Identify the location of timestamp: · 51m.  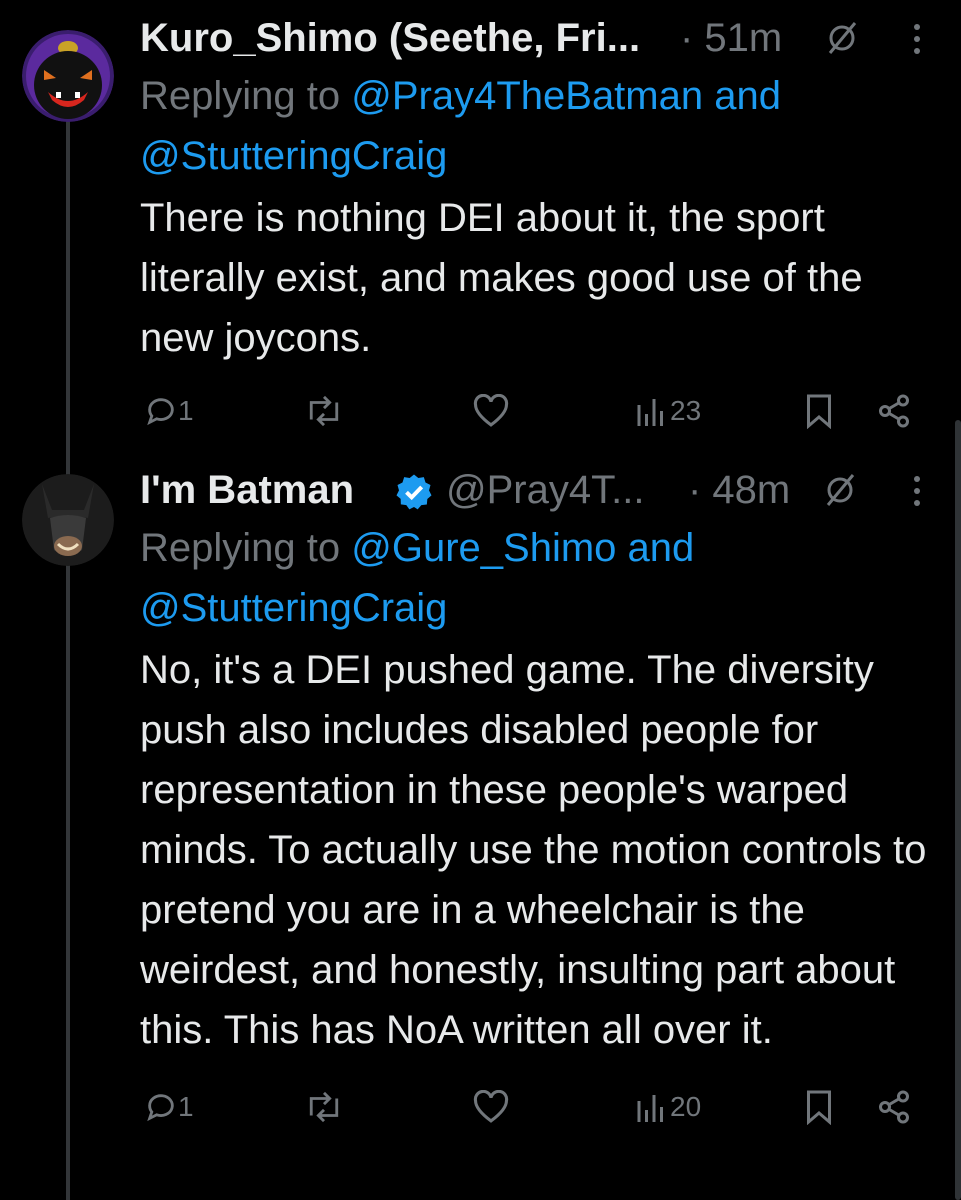
(731, 38).